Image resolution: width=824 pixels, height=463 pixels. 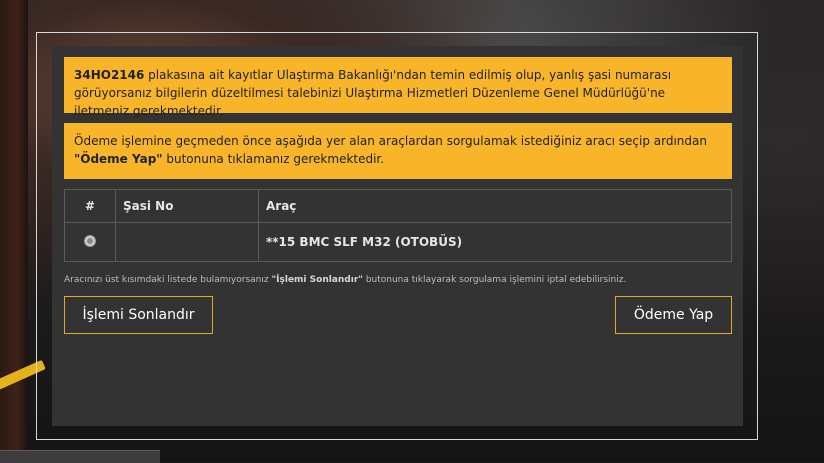 What do you see at coordinates (109, 75) in the screenshot?
I see `notice-plate: 34HO2146` at bounding box center [109, 75].